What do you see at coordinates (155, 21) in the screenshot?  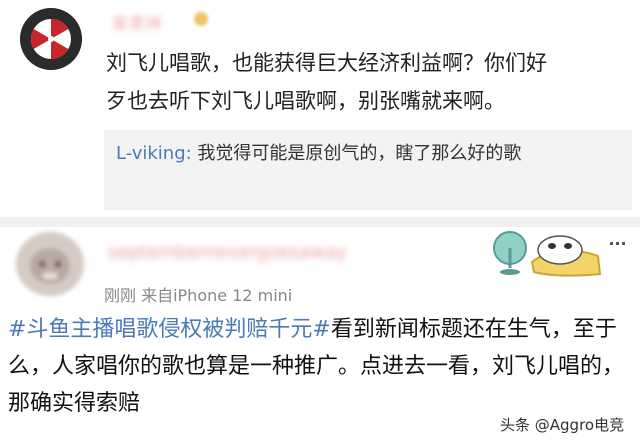 I see `author-name: 吴思祥` at bounding box center [155, 21].